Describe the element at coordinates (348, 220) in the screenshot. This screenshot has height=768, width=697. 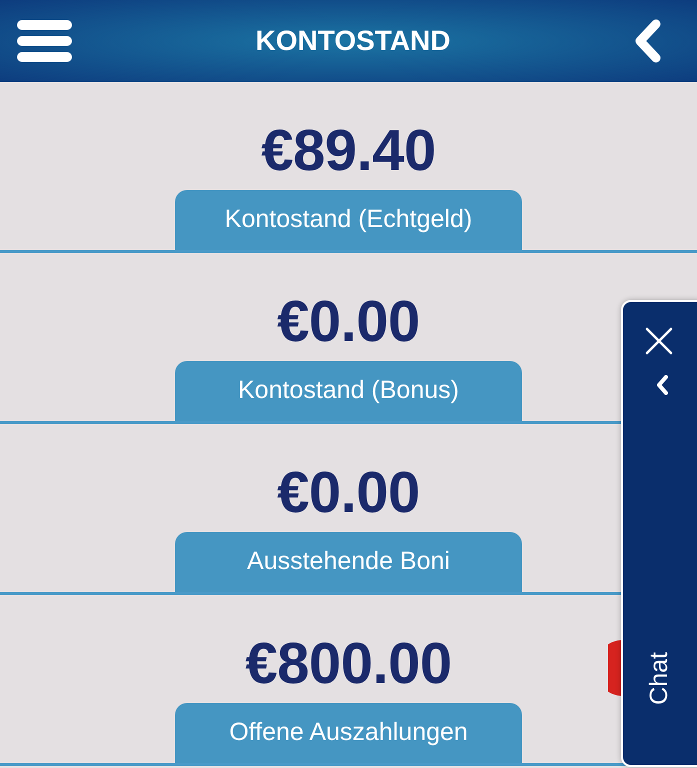
I see `balance-label: Kontostand (Echtgeld)` at that location.